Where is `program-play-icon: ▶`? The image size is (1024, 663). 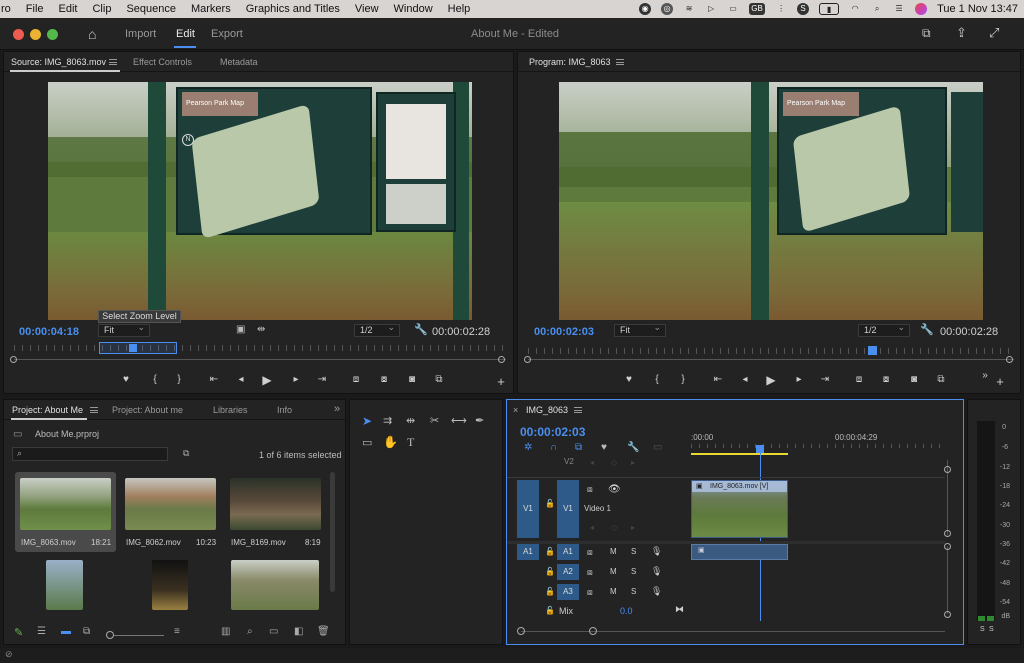
program-play-icon: ▶ is located at coordinates (771, 380).